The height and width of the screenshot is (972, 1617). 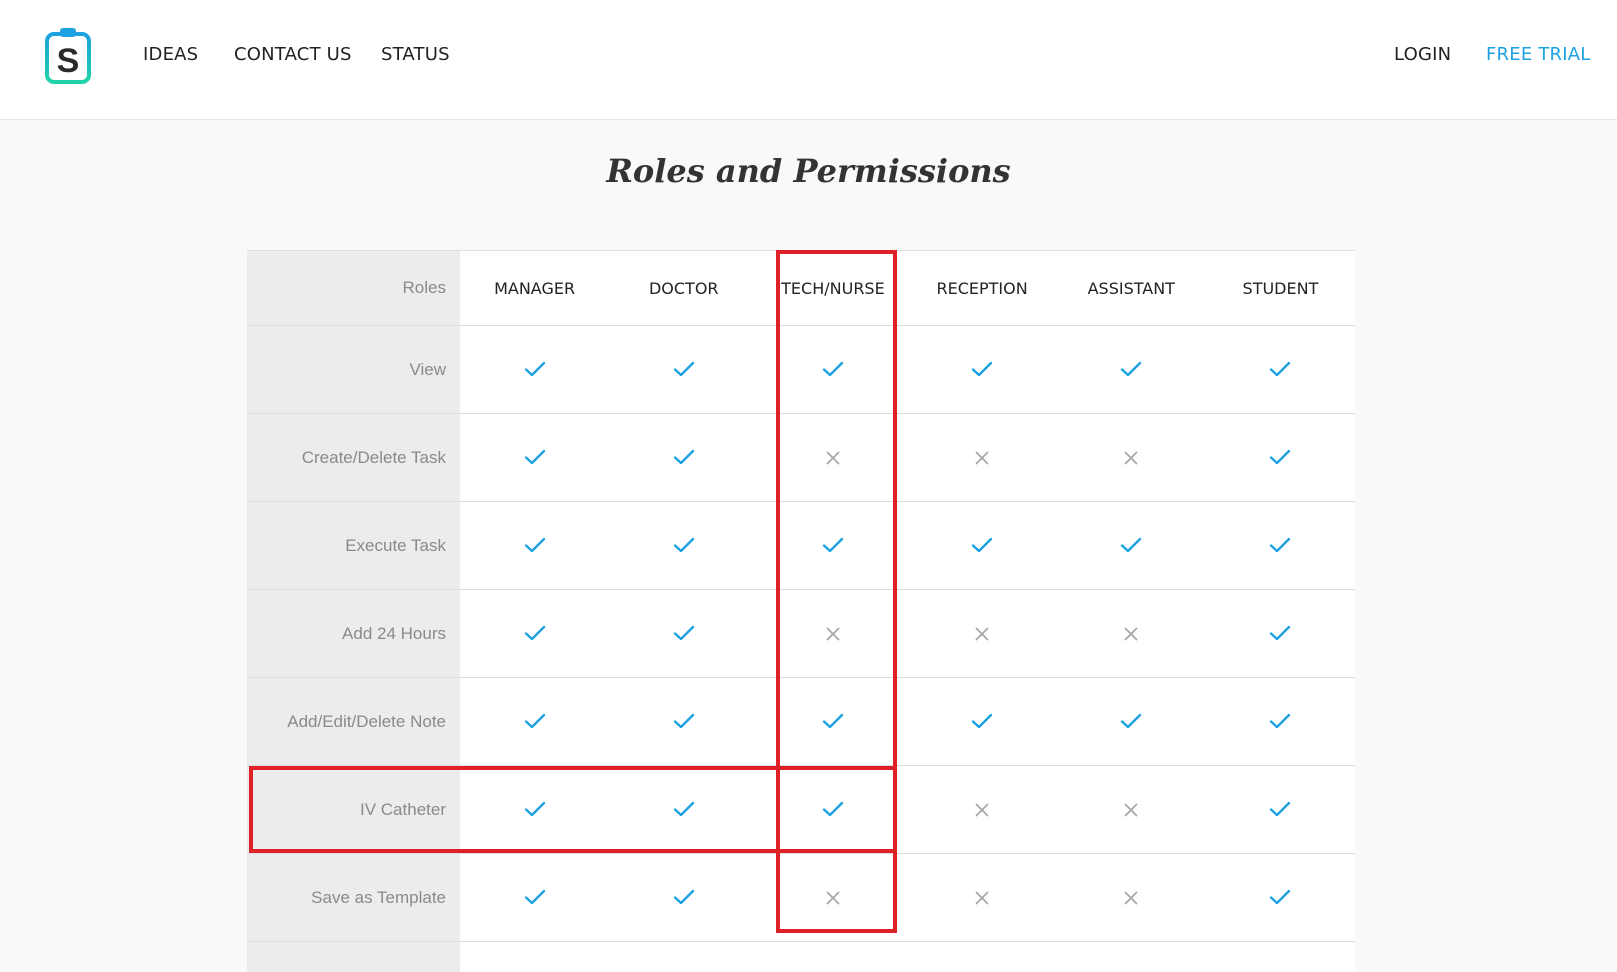 I want to click on logo-icon: S, so click(x=68, y=56).